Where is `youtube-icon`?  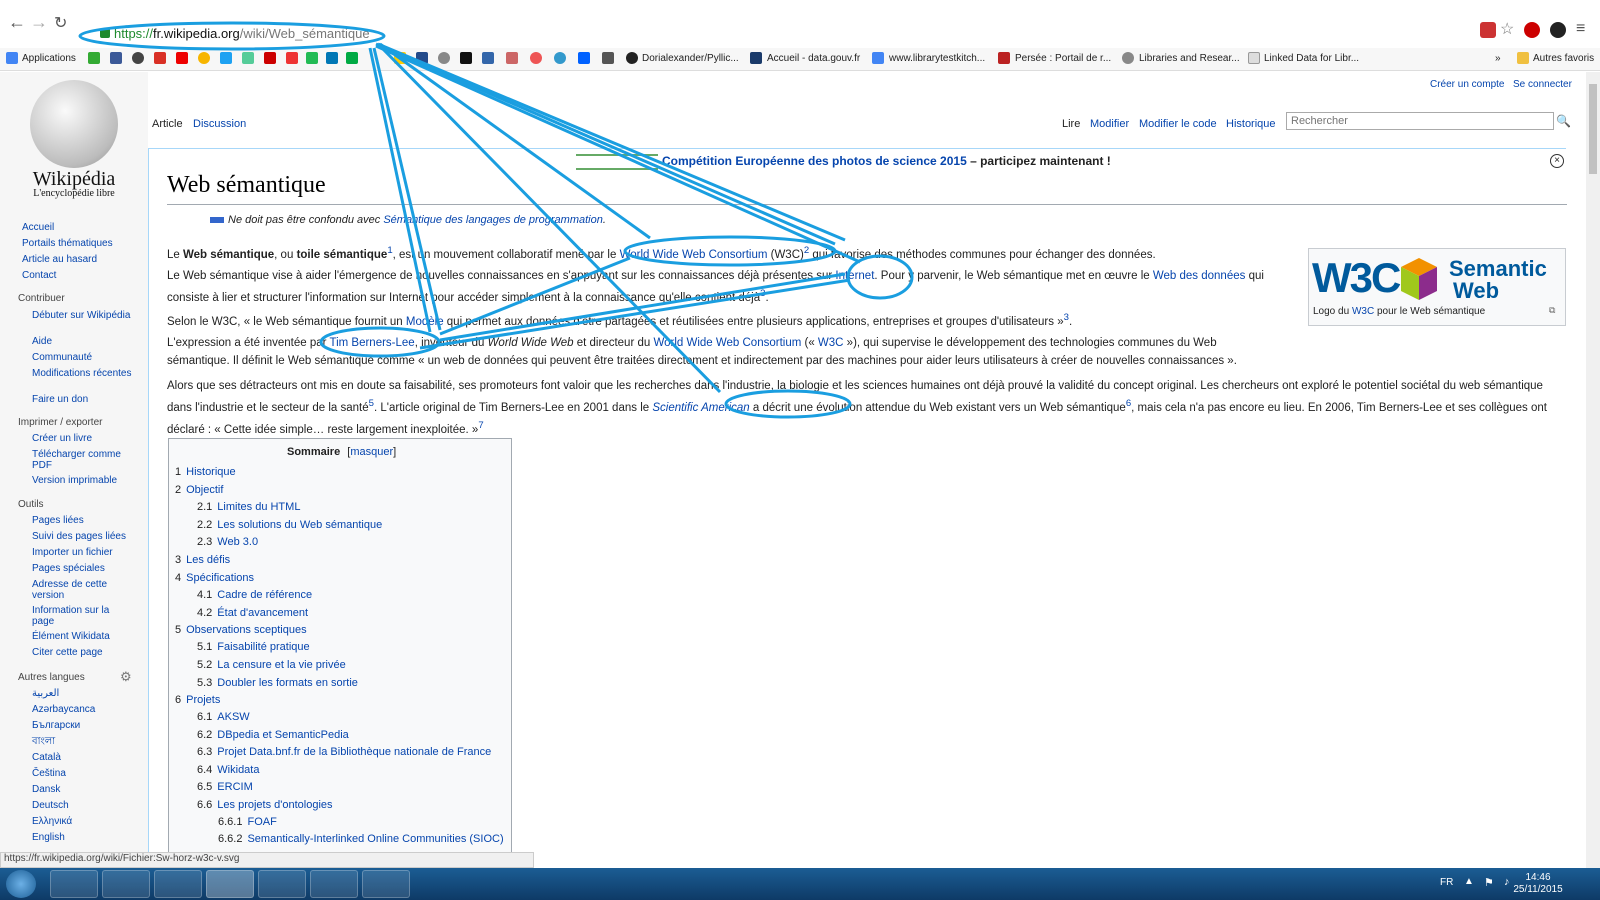 youtube-icon is located at coordinates (182, 58).